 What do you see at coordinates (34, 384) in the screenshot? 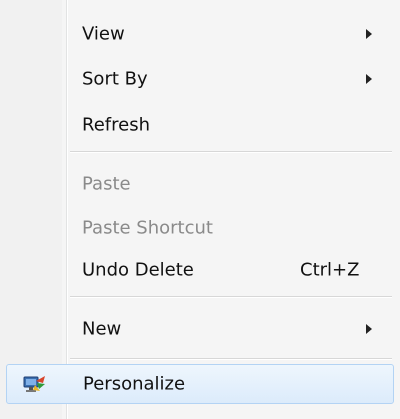
I see `personalize-display-icon` at bounding box center [34, 384].